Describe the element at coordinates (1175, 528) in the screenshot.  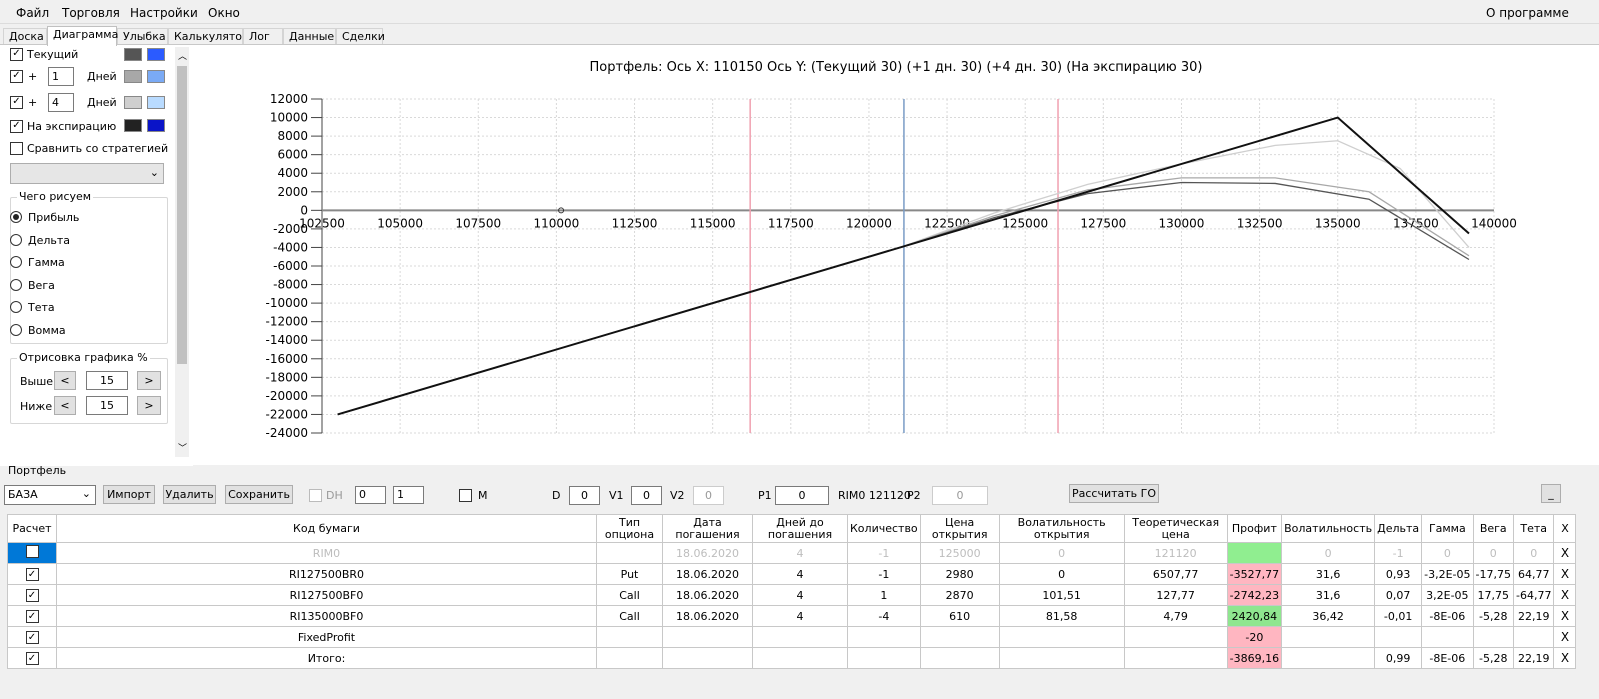
I see `col-theo: Теоретическая цена` at that location.